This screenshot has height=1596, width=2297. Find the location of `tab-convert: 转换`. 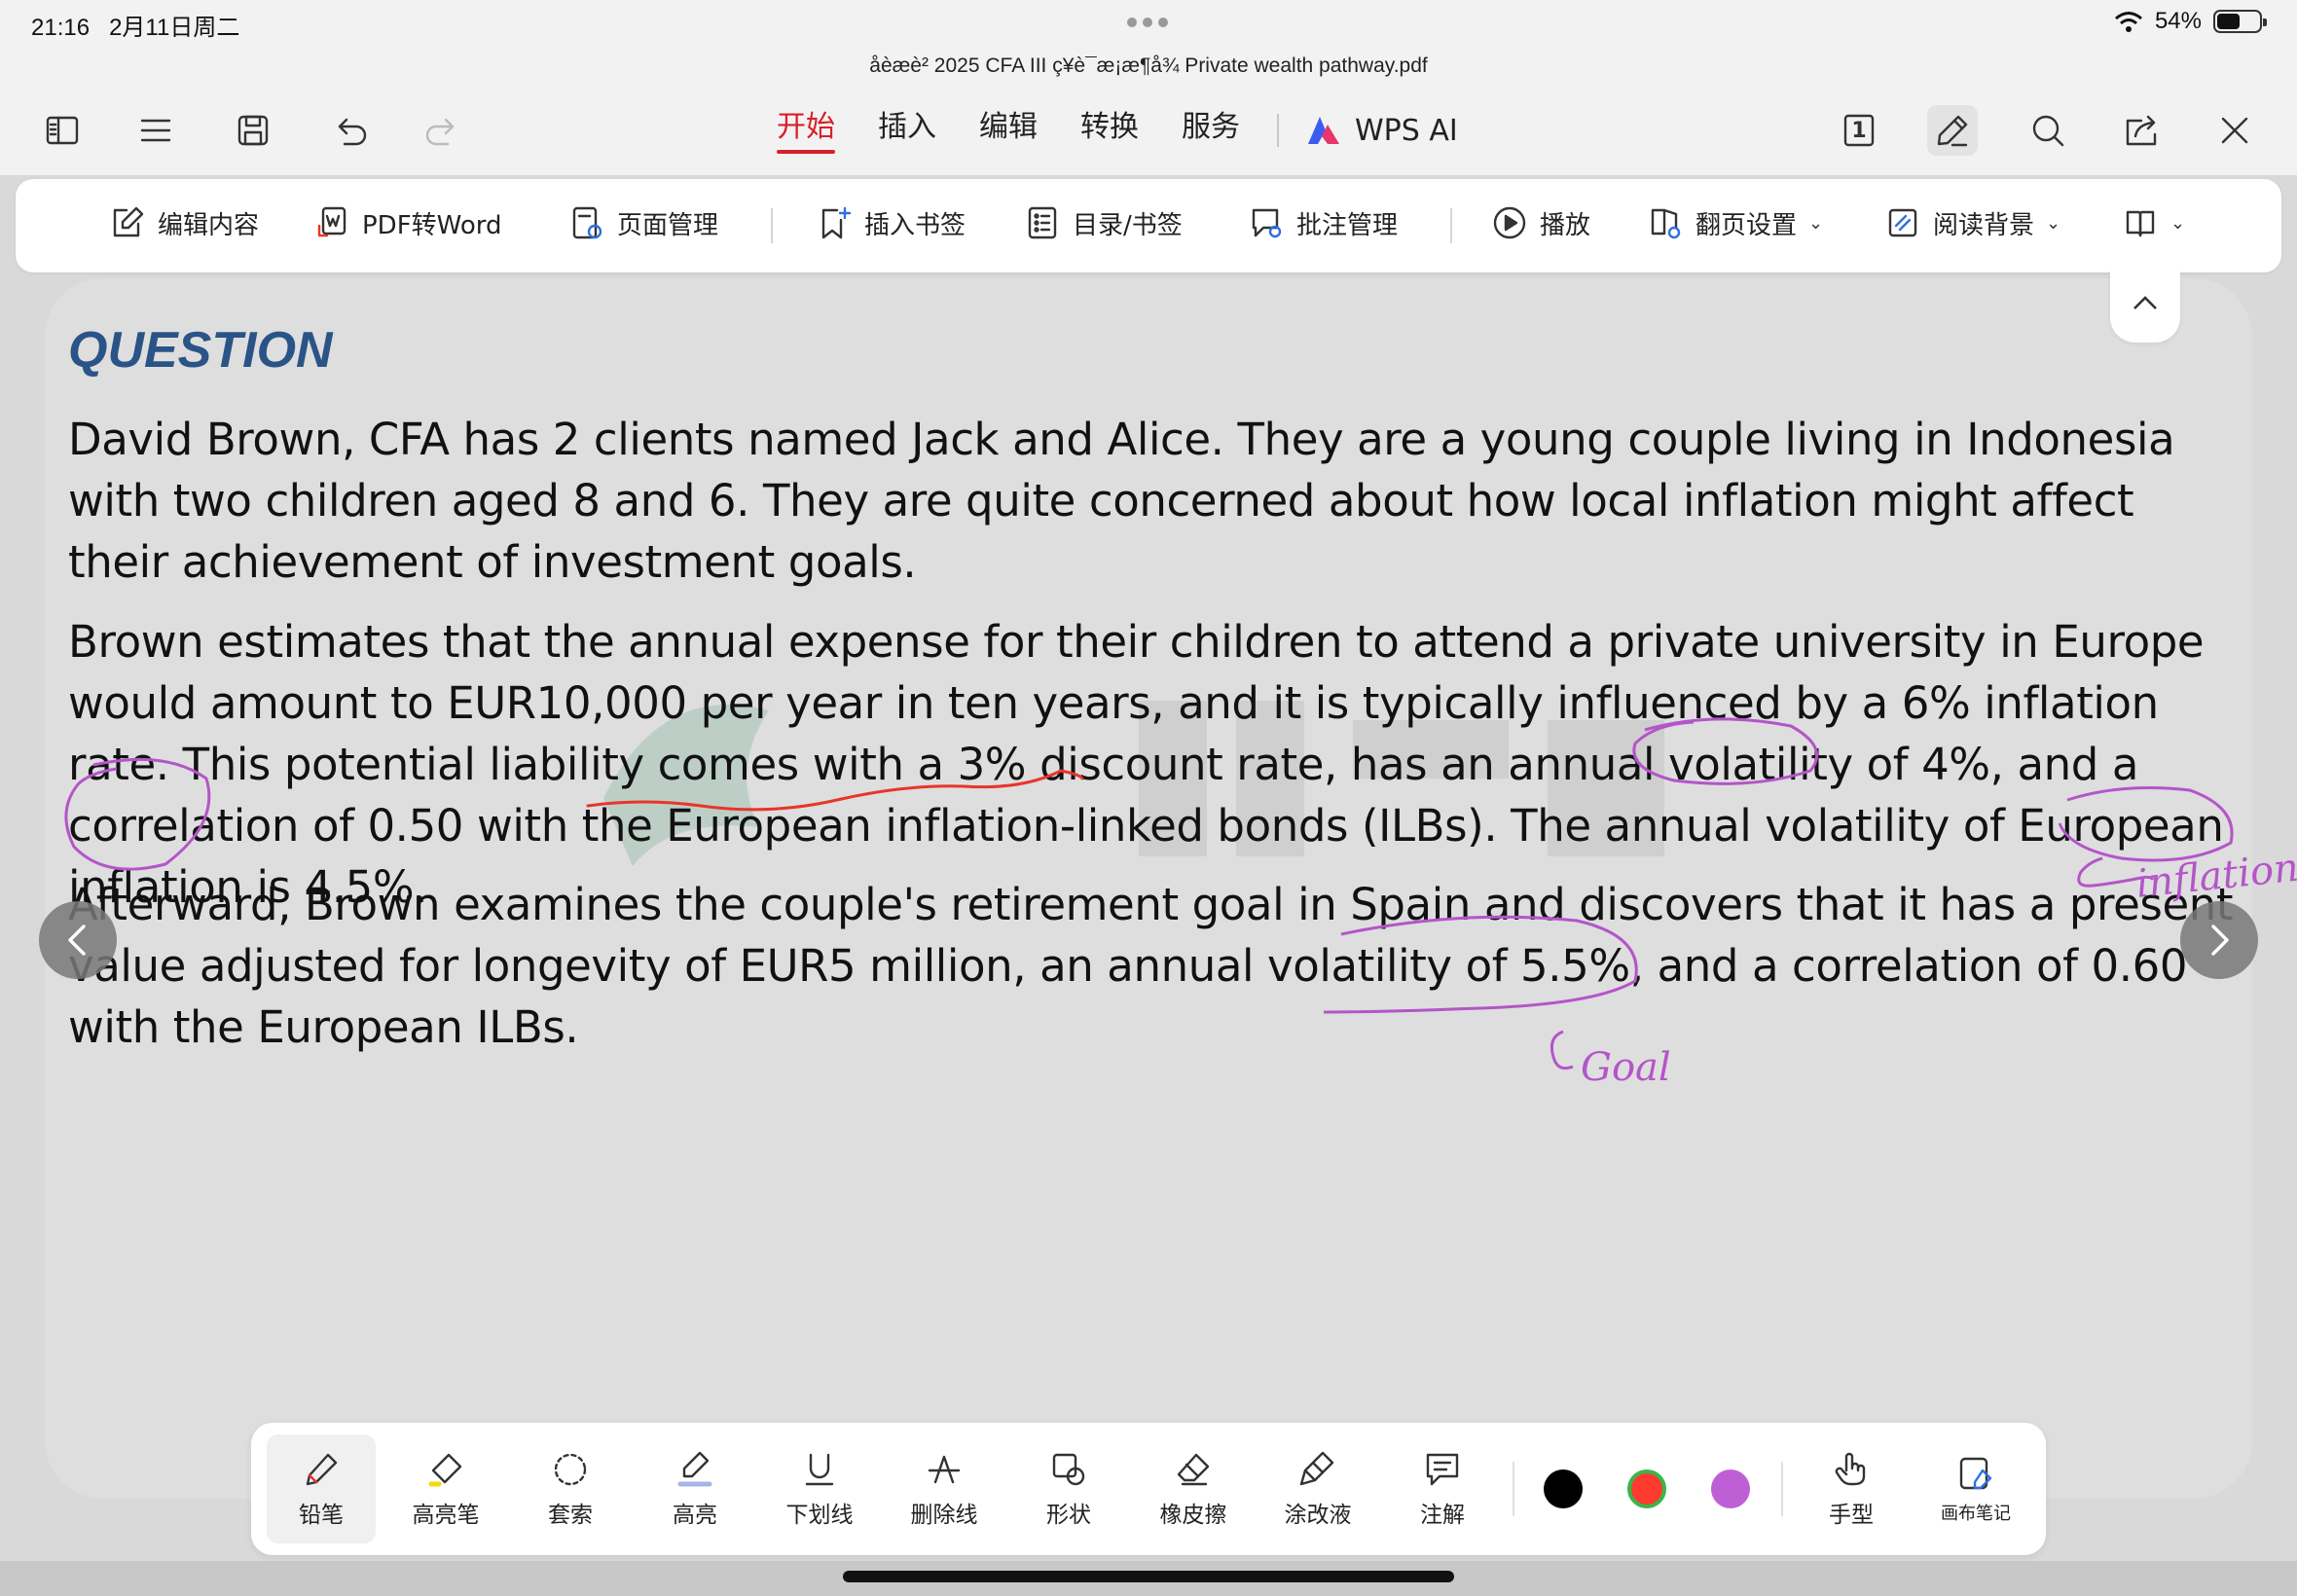

tab-convert: 转换 is located at coordinates (1109, 130).